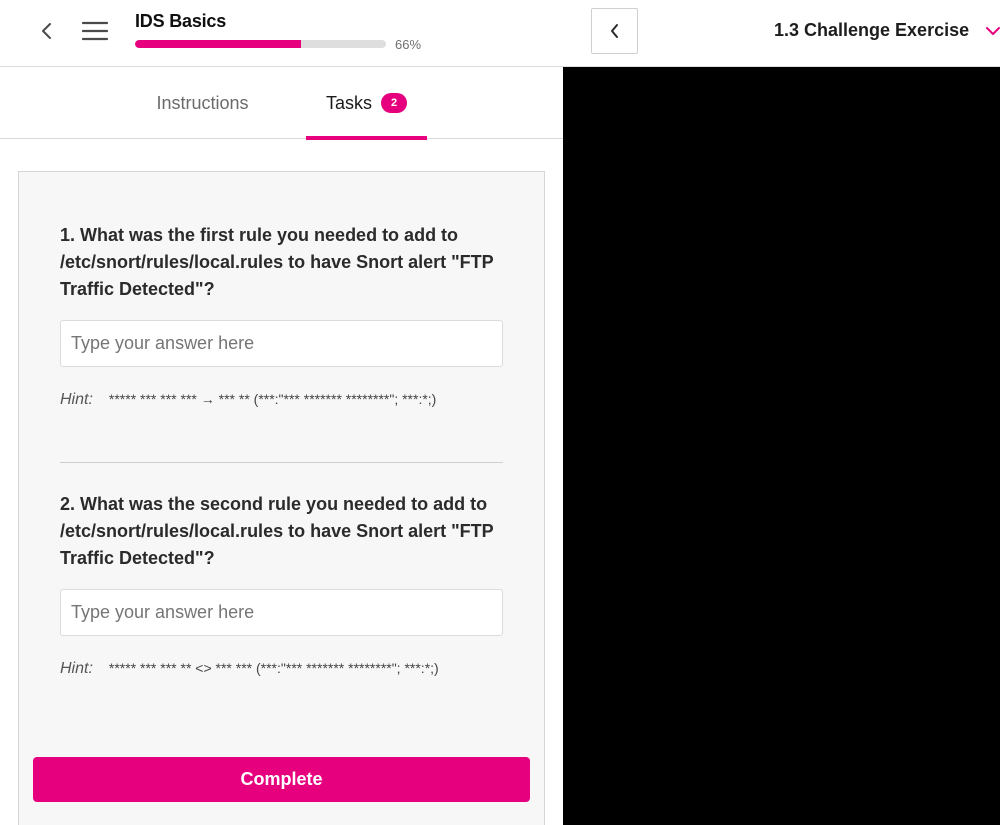 The image size is (1000, 825). Describe the element at coordinates (408, 44) in the screenshot. I see `course-progress-label: 66%` at that location.